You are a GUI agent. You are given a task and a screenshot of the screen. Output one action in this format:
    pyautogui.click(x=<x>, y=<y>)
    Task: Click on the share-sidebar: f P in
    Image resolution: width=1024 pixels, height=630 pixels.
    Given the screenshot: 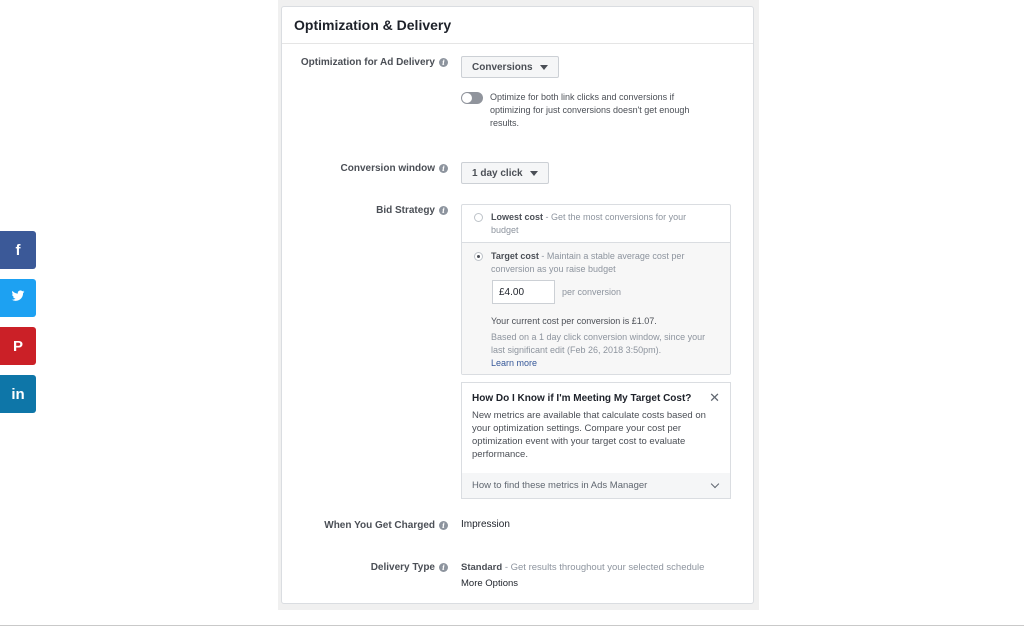 What is the action you would take?
    pyautogui.click(x=18, y=327)
    